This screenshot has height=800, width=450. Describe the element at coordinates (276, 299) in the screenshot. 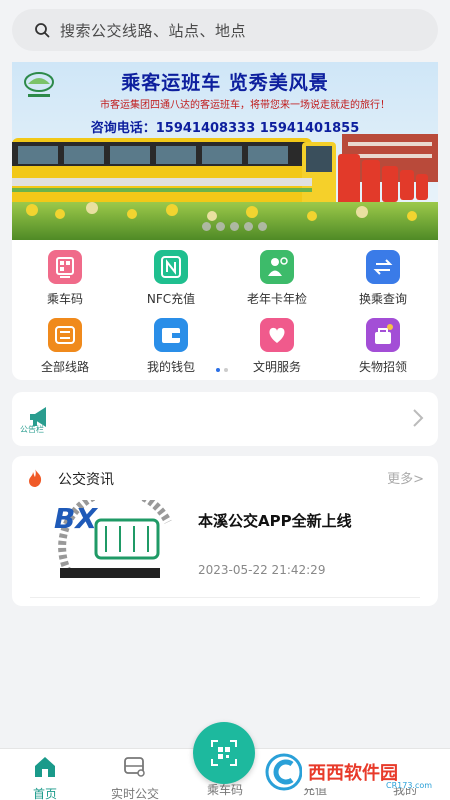

I see `service-label: 老年卡年检` at that location.